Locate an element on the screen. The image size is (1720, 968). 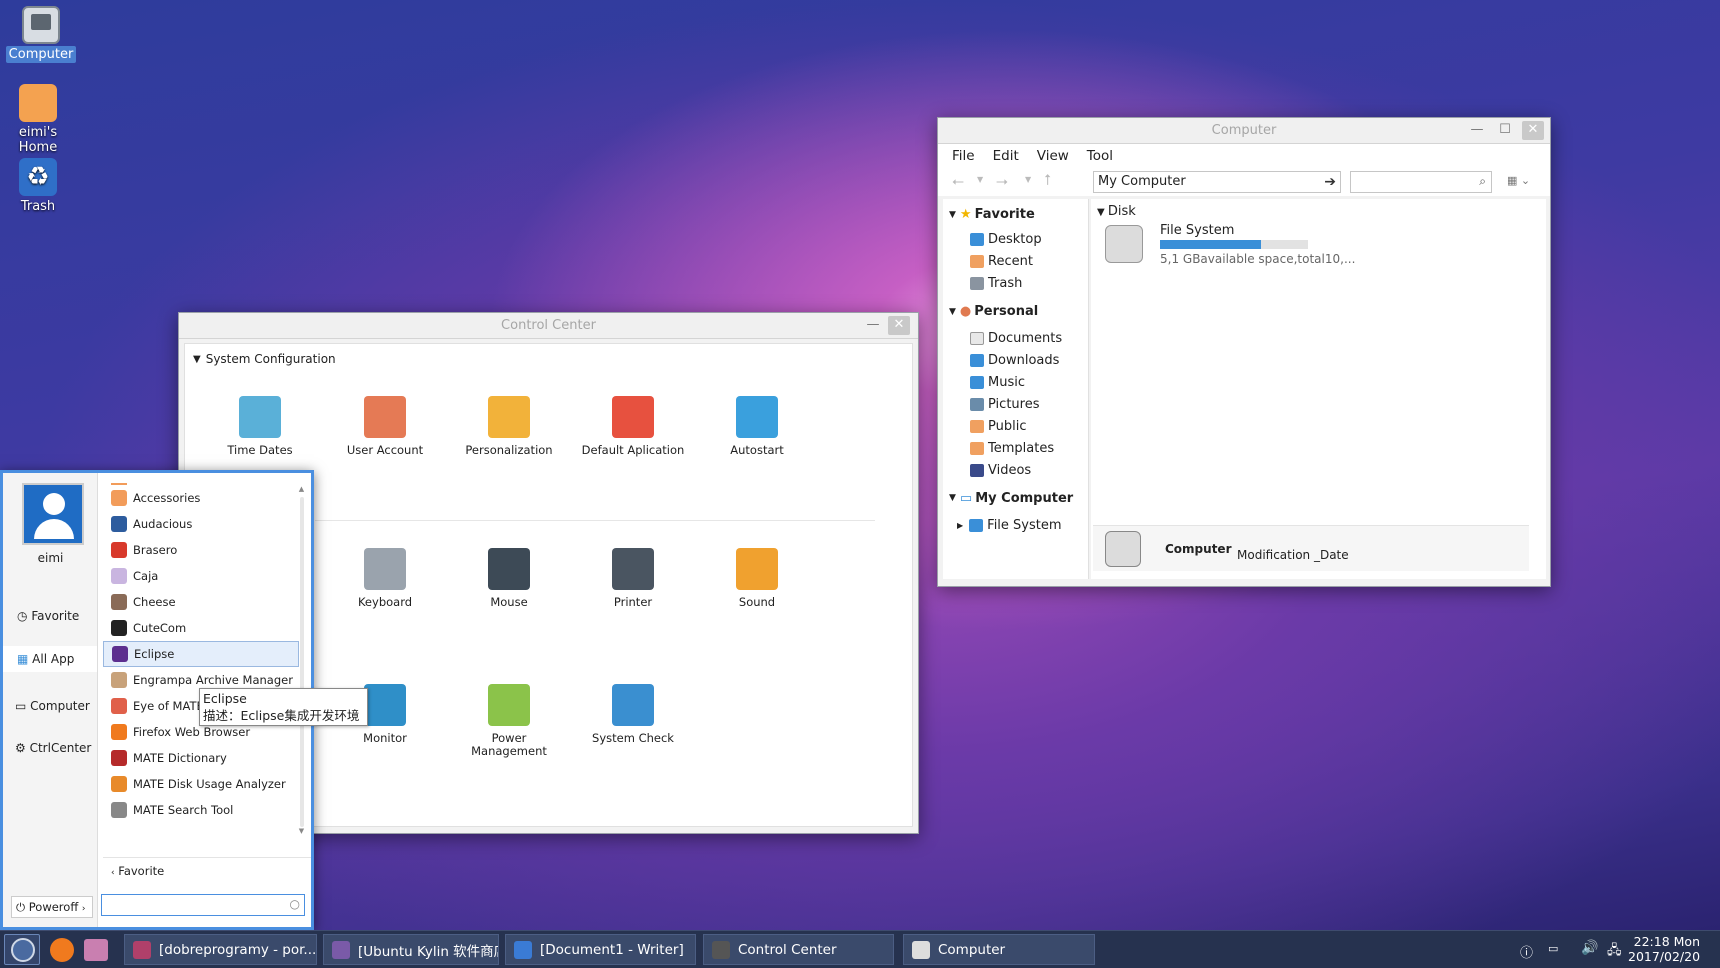
menu-edit: Edit is located at coordinates (1006, 156).